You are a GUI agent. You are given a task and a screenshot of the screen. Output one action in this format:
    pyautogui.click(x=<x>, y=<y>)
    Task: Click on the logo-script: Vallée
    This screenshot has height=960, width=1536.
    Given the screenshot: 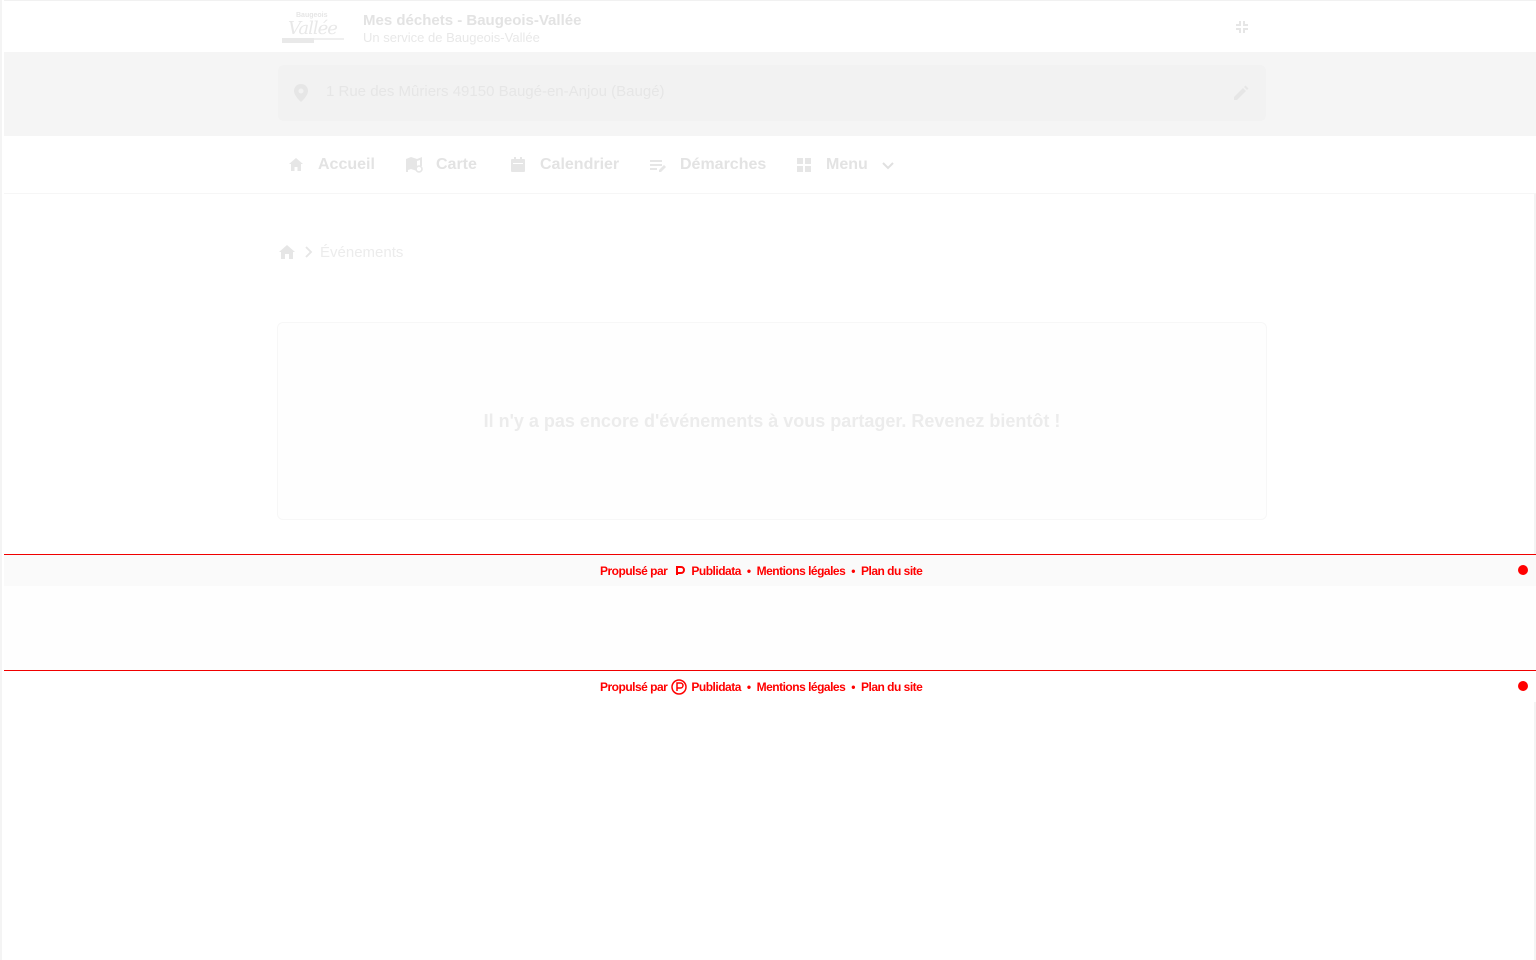 What is the action you would take?
    pyautogui.click(x=313, y=28)
    